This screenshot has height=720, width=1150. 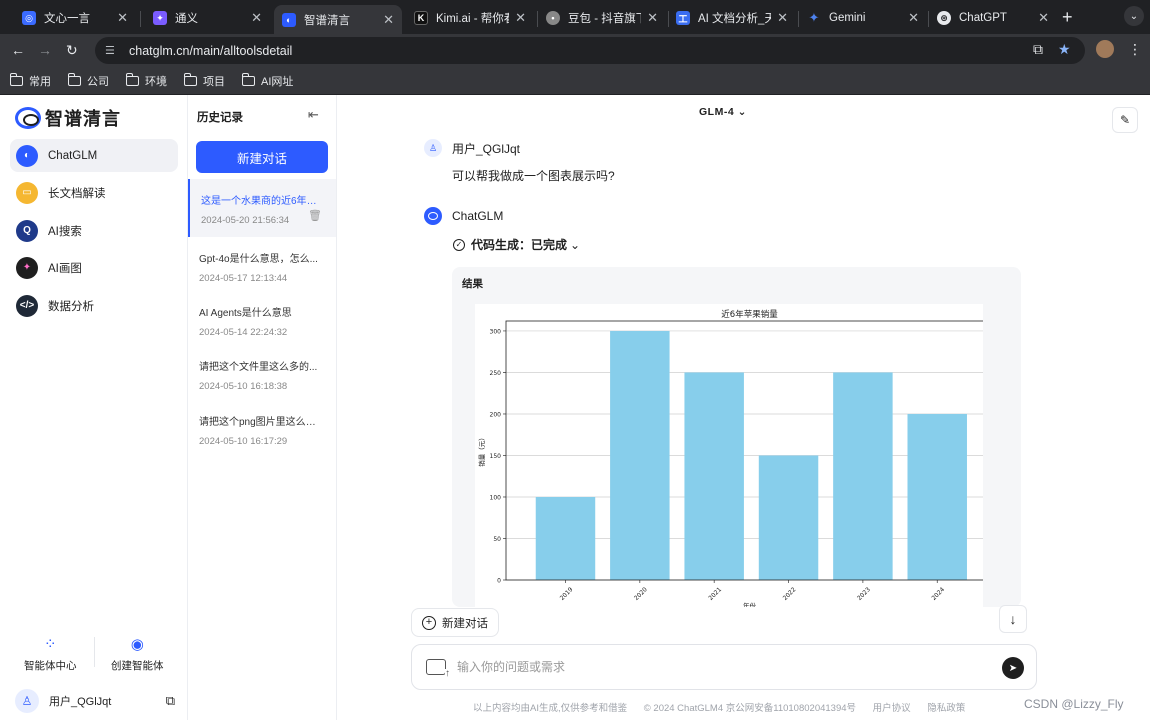 I want to click on new-tab-button: +, so click(x=1067, y=17).